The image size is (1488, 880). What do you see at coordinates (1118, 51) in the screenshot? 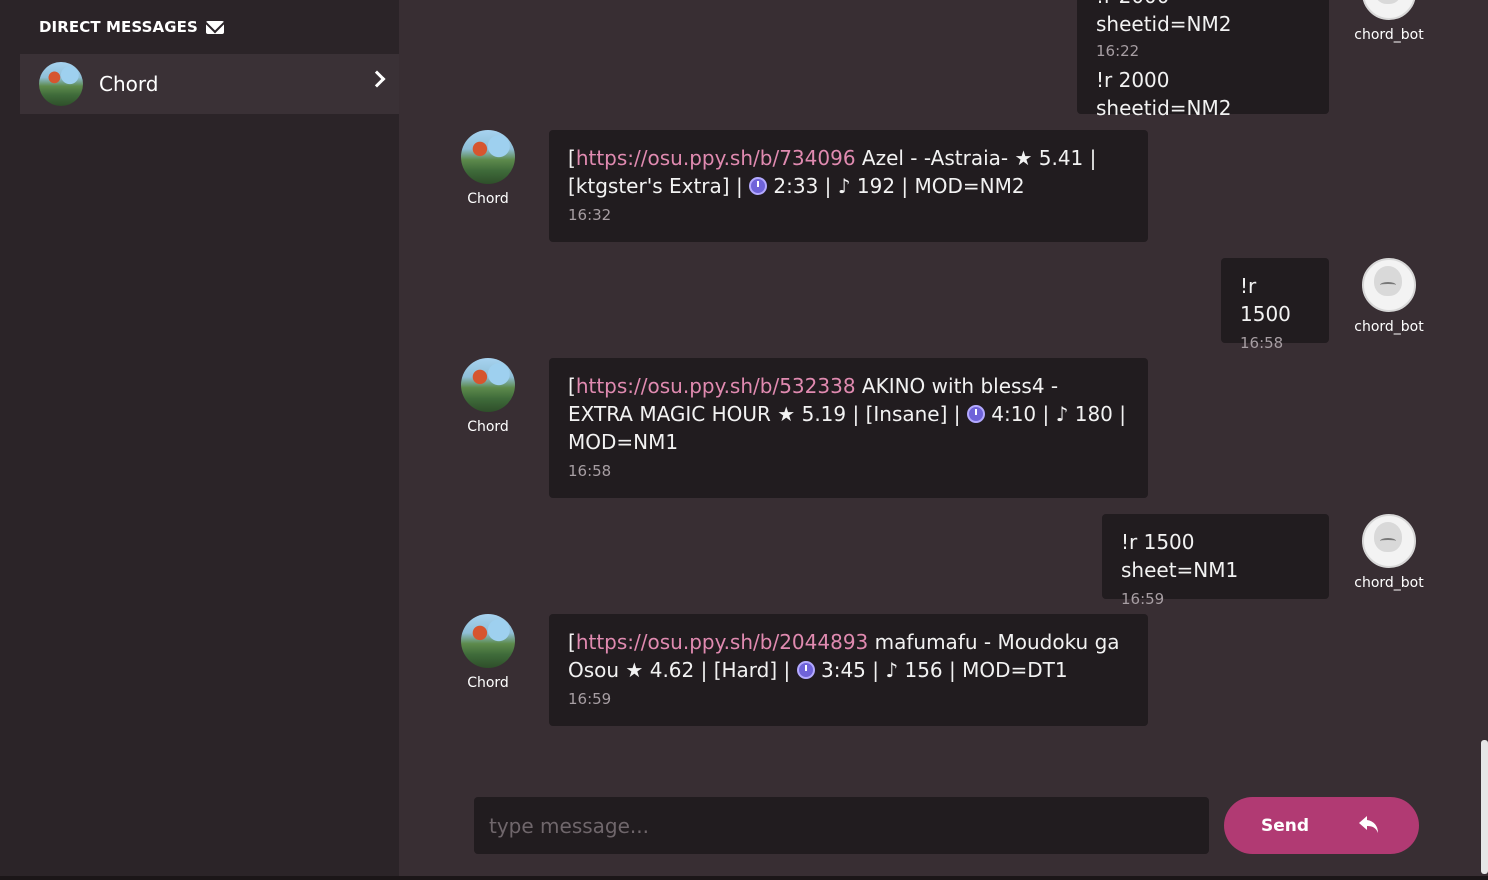
I see `message-time: 16:22` at bounding box center [1118, 51].